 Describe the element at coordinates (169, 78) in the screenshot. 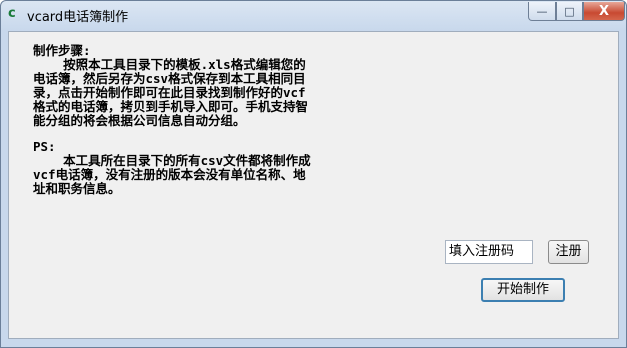

I see `steps-line-2: 电话簿，然后另存为csv格式保存到本工具相同目` at that location.